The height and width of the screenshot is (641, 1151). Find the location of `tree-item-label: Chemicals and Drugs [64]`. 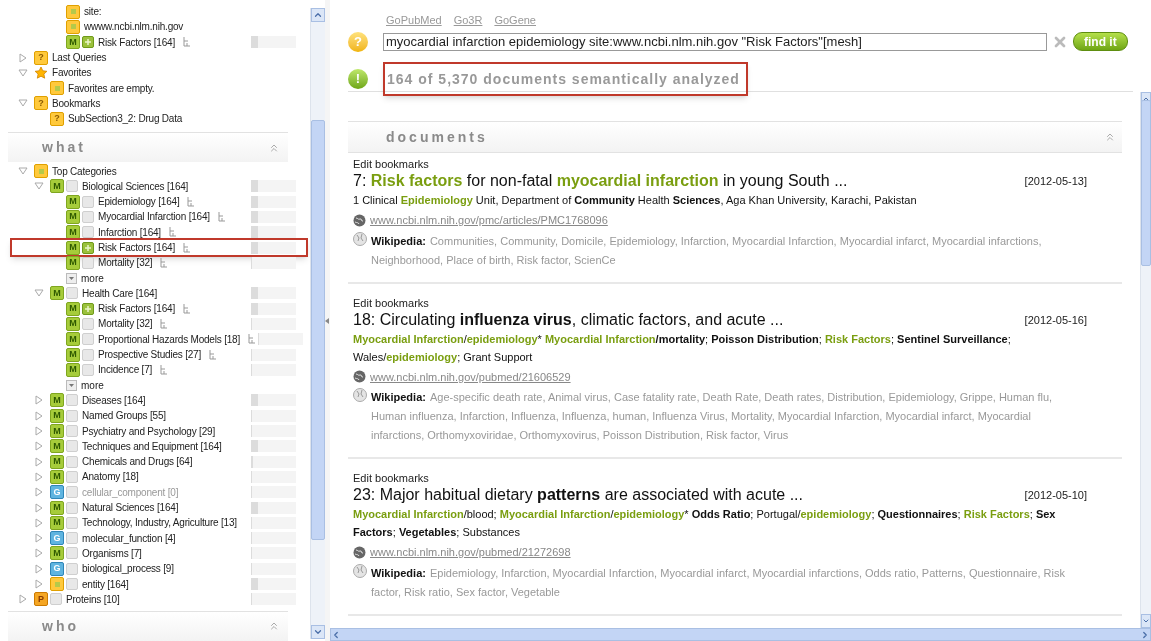

tree-item-label: Chemicals and Drugs [64] is located at coordinates (137, 462).